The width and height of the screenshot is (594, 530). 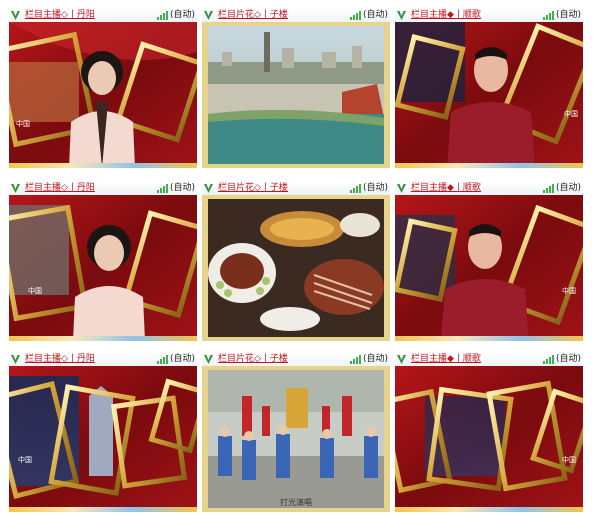 I want to click on clip-feed-tile: 栏目片花◇丨子楼 (自动) 打光演唱, so click(x=296, y=432).